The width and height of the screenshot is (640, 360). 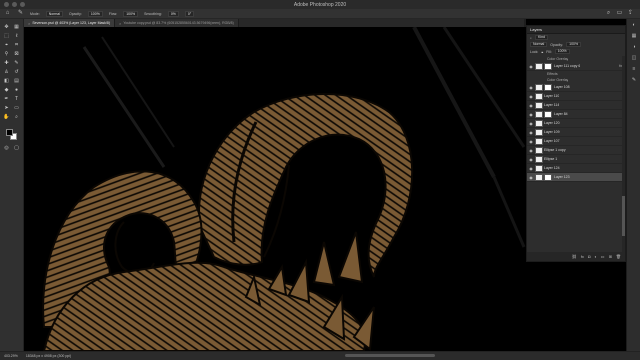 I want to click on marquee-tool-icon: ⬚, so click(x=6, y=35).